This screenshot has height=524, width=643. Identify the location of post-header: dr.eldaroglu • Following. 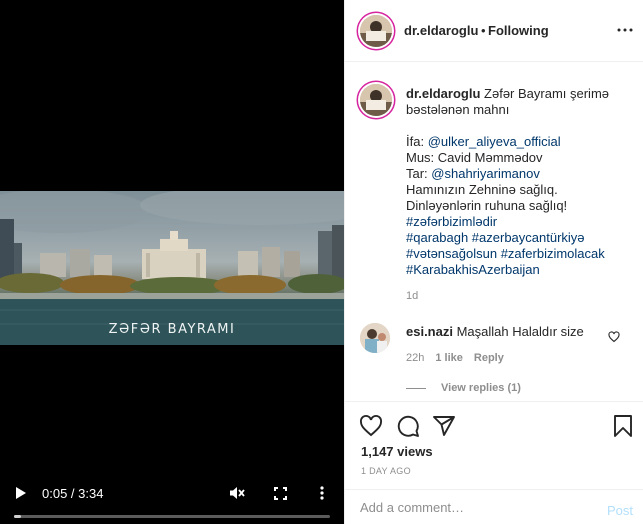
(494, 31).